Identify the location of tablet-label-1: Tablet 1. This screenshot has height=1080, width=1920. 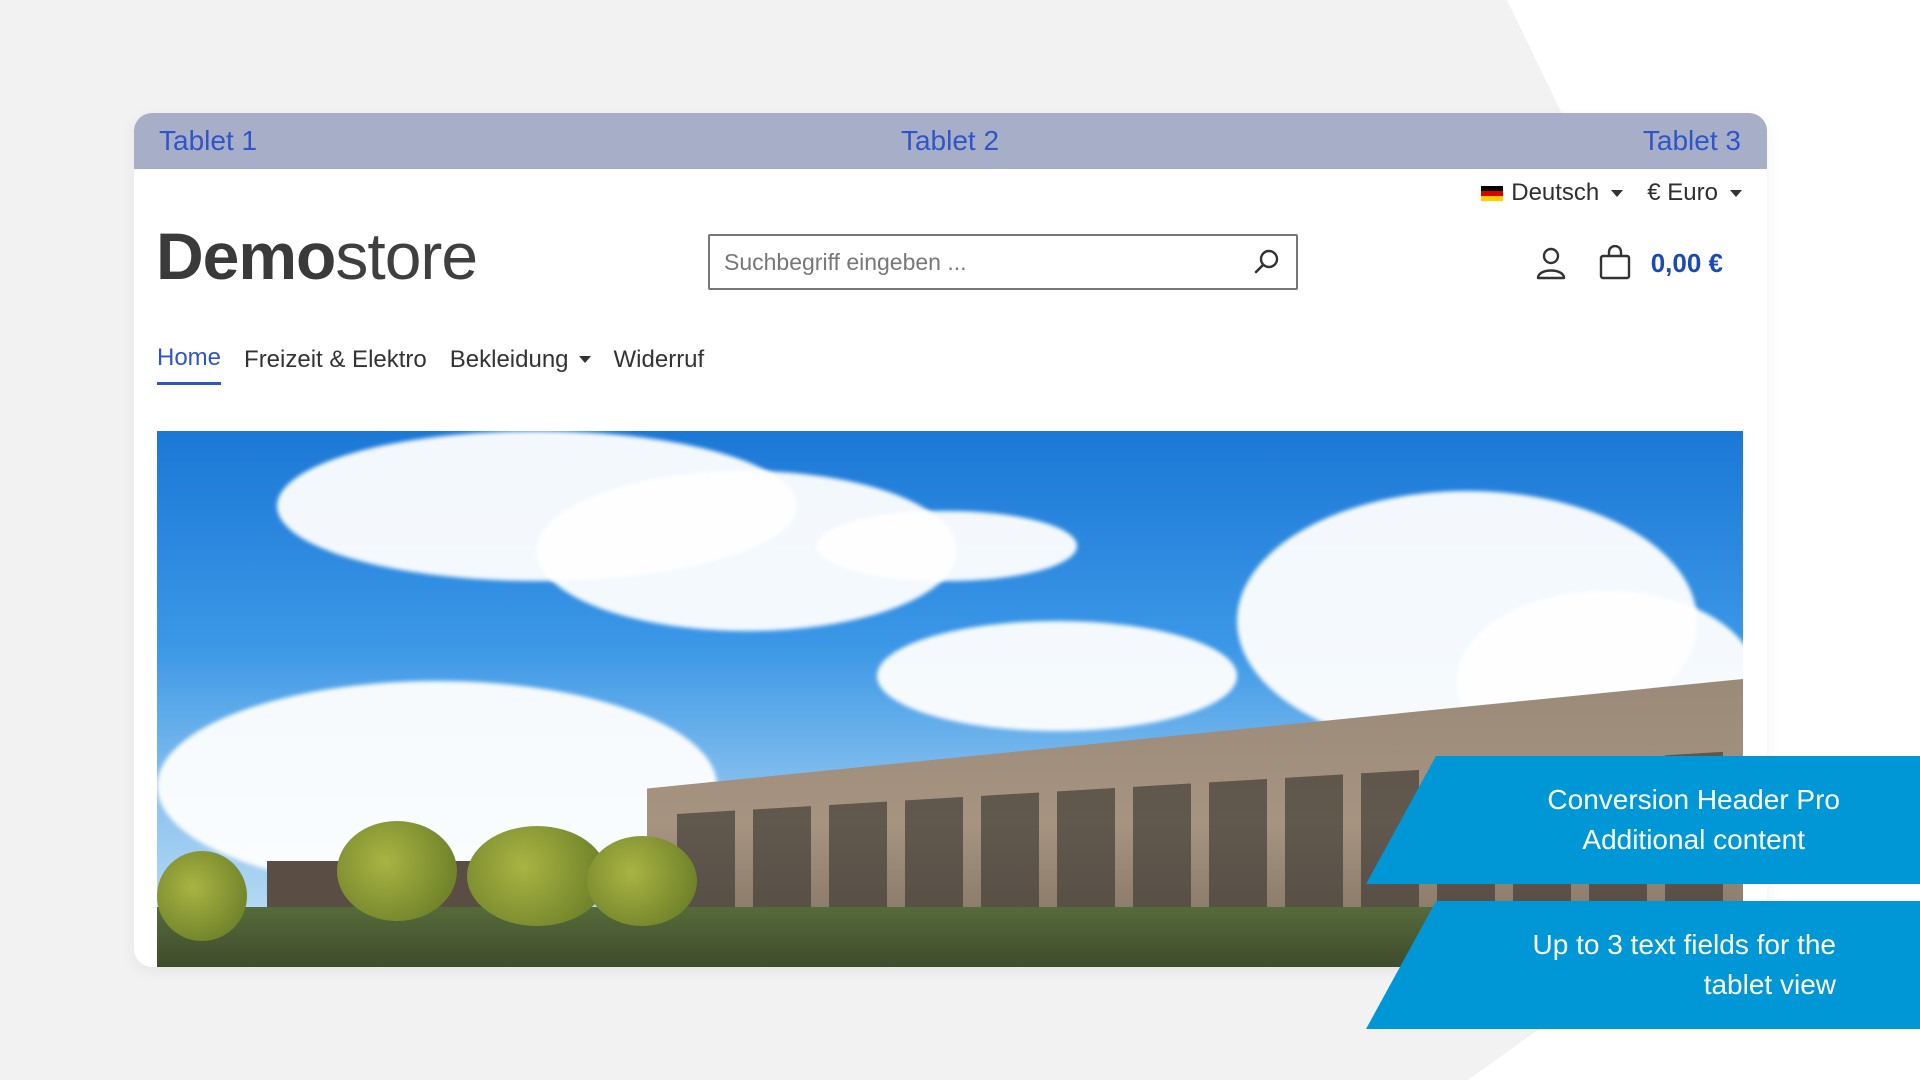
(208, 141).